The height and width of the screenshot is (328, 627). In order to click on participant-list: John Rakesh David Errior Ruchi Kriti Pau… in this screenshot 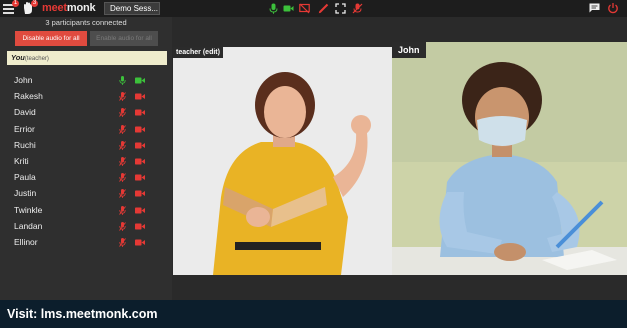, I will do `click(84, 161)`.